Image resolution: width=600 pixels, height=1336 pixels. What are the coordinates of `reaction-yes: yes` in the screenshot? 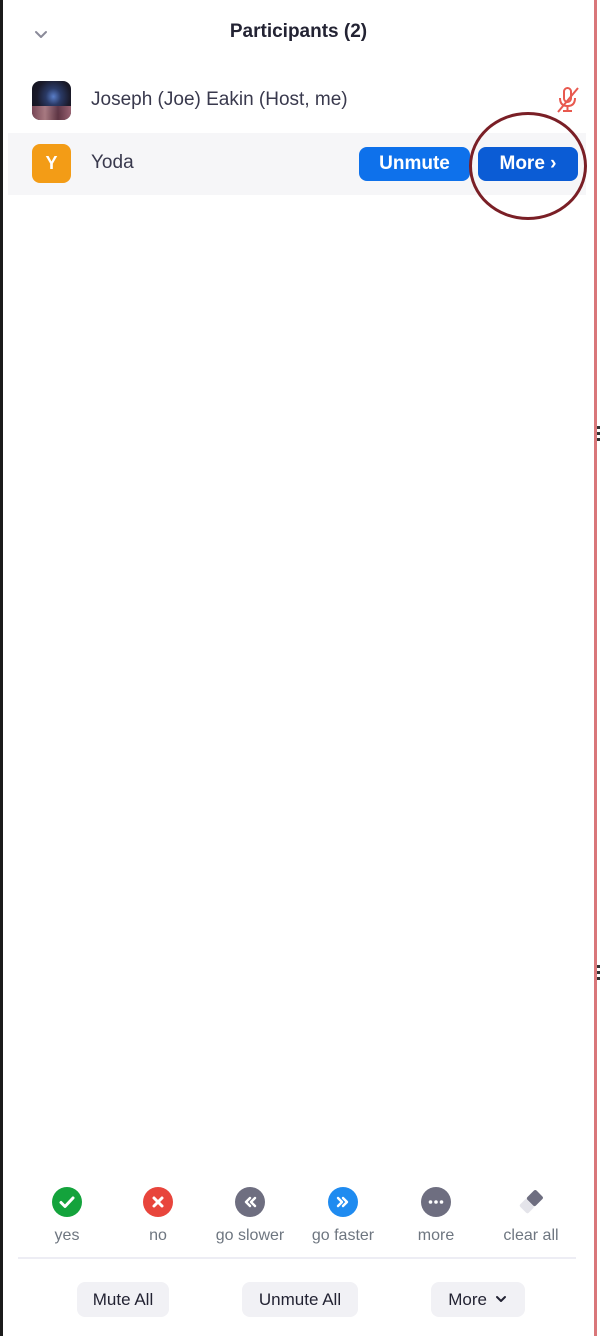 It's located at (67, 1215).